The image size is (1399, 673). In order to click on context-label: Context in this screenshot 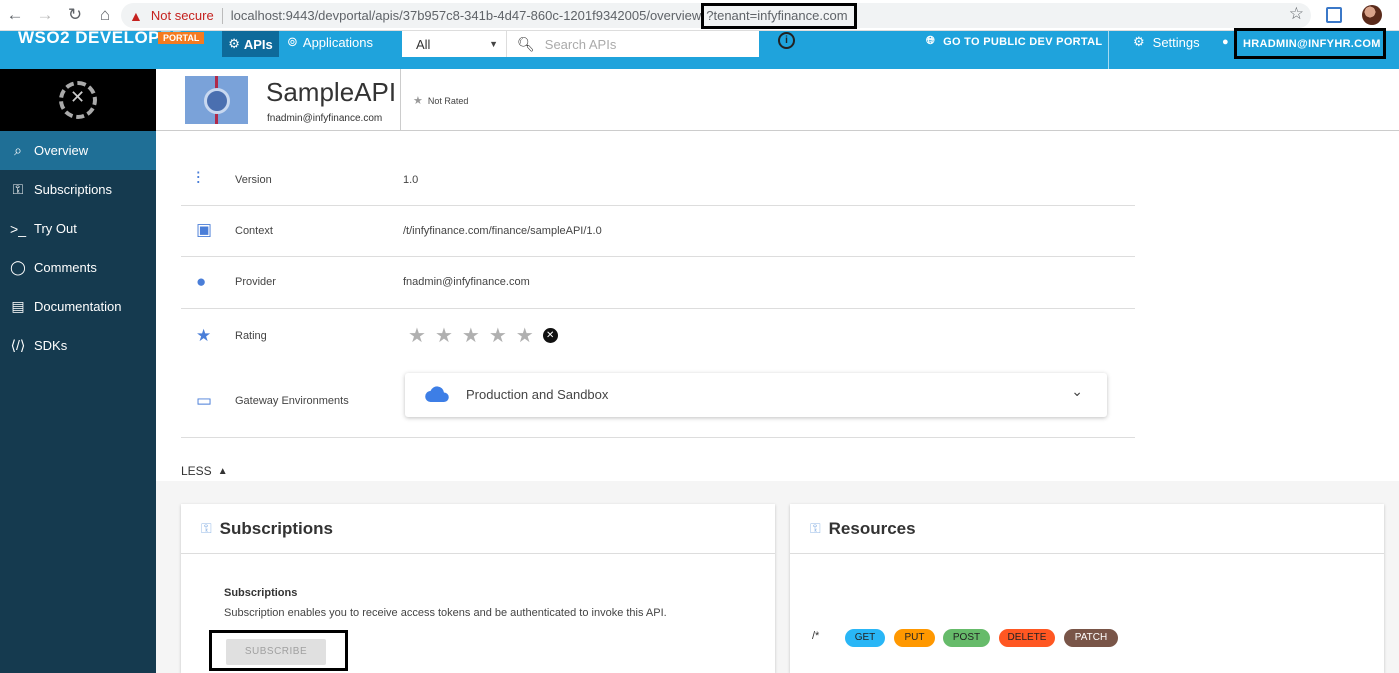, I will do `click(254, 231)`.